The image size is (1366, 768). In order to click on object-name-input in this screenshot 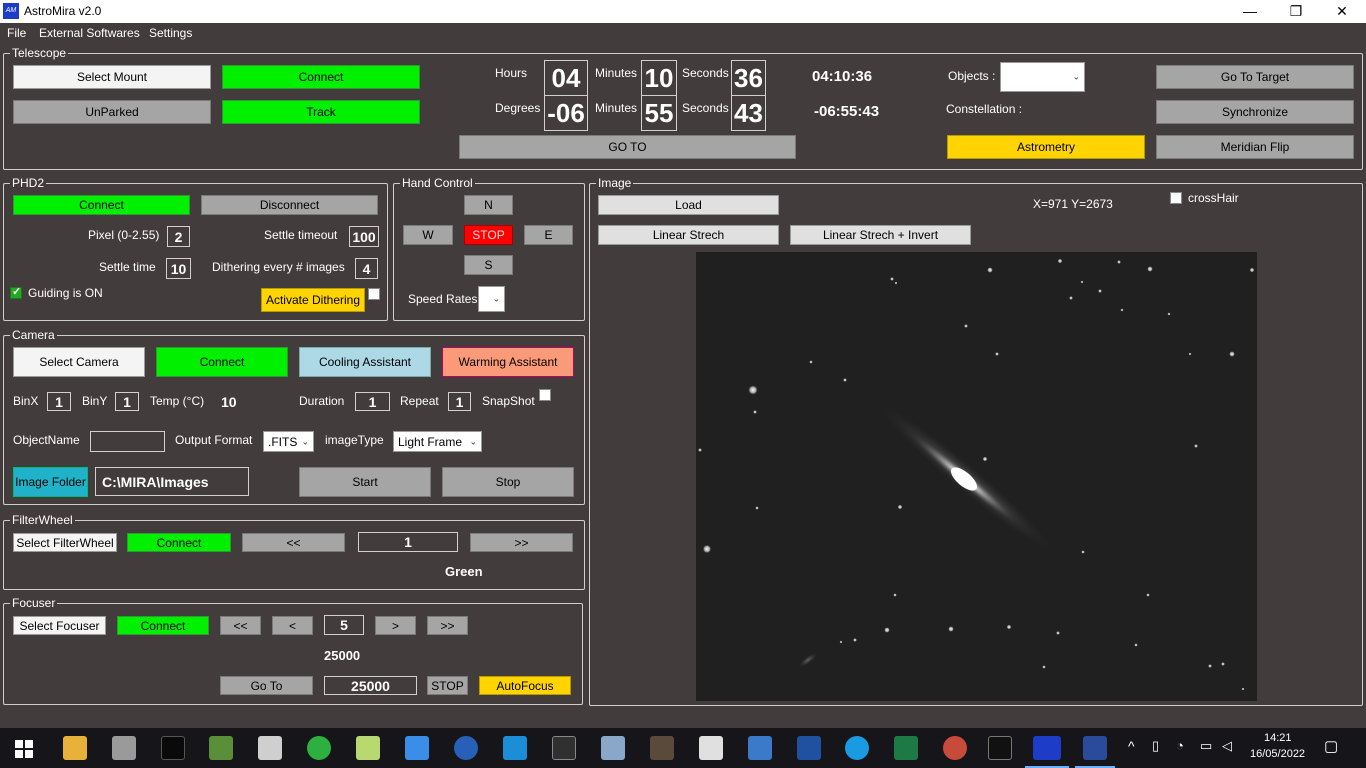, I will do `click(127, 441)`.